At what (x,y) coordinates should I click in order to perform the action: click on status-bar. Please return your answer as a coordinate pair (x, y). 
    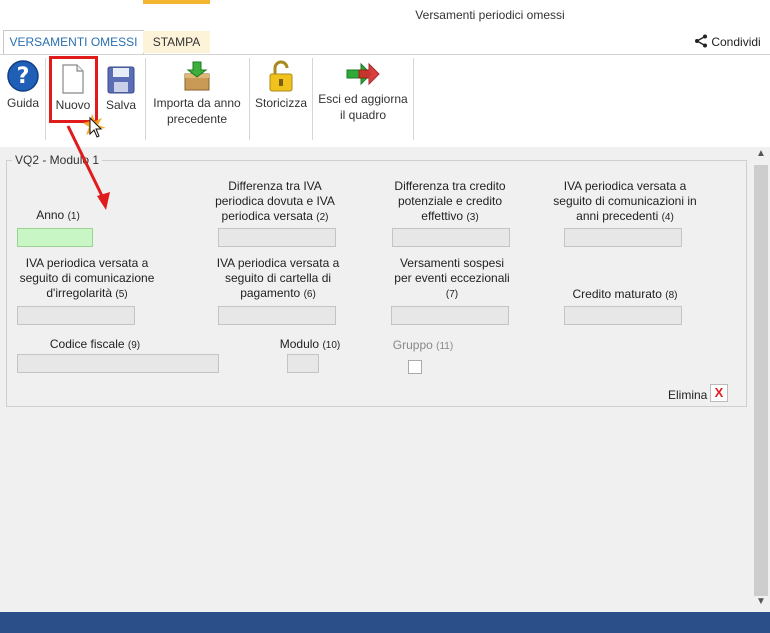
    Looking at the image, I should click on (385, 622).